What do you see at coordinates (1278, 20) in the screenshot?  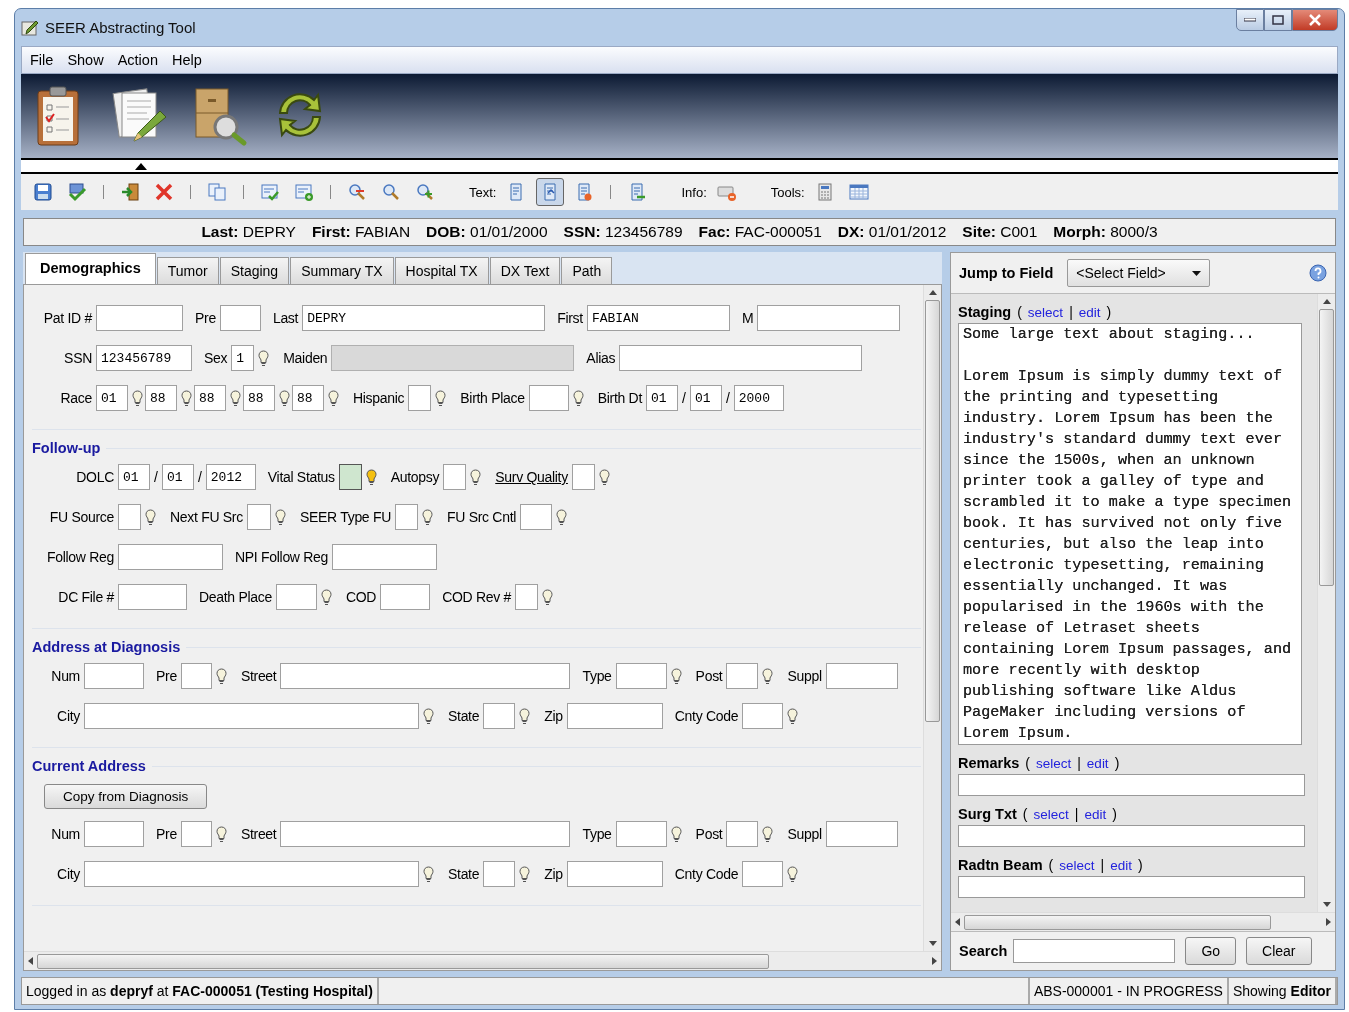 I see `maximize-button` at bounding box center [1278, 20].